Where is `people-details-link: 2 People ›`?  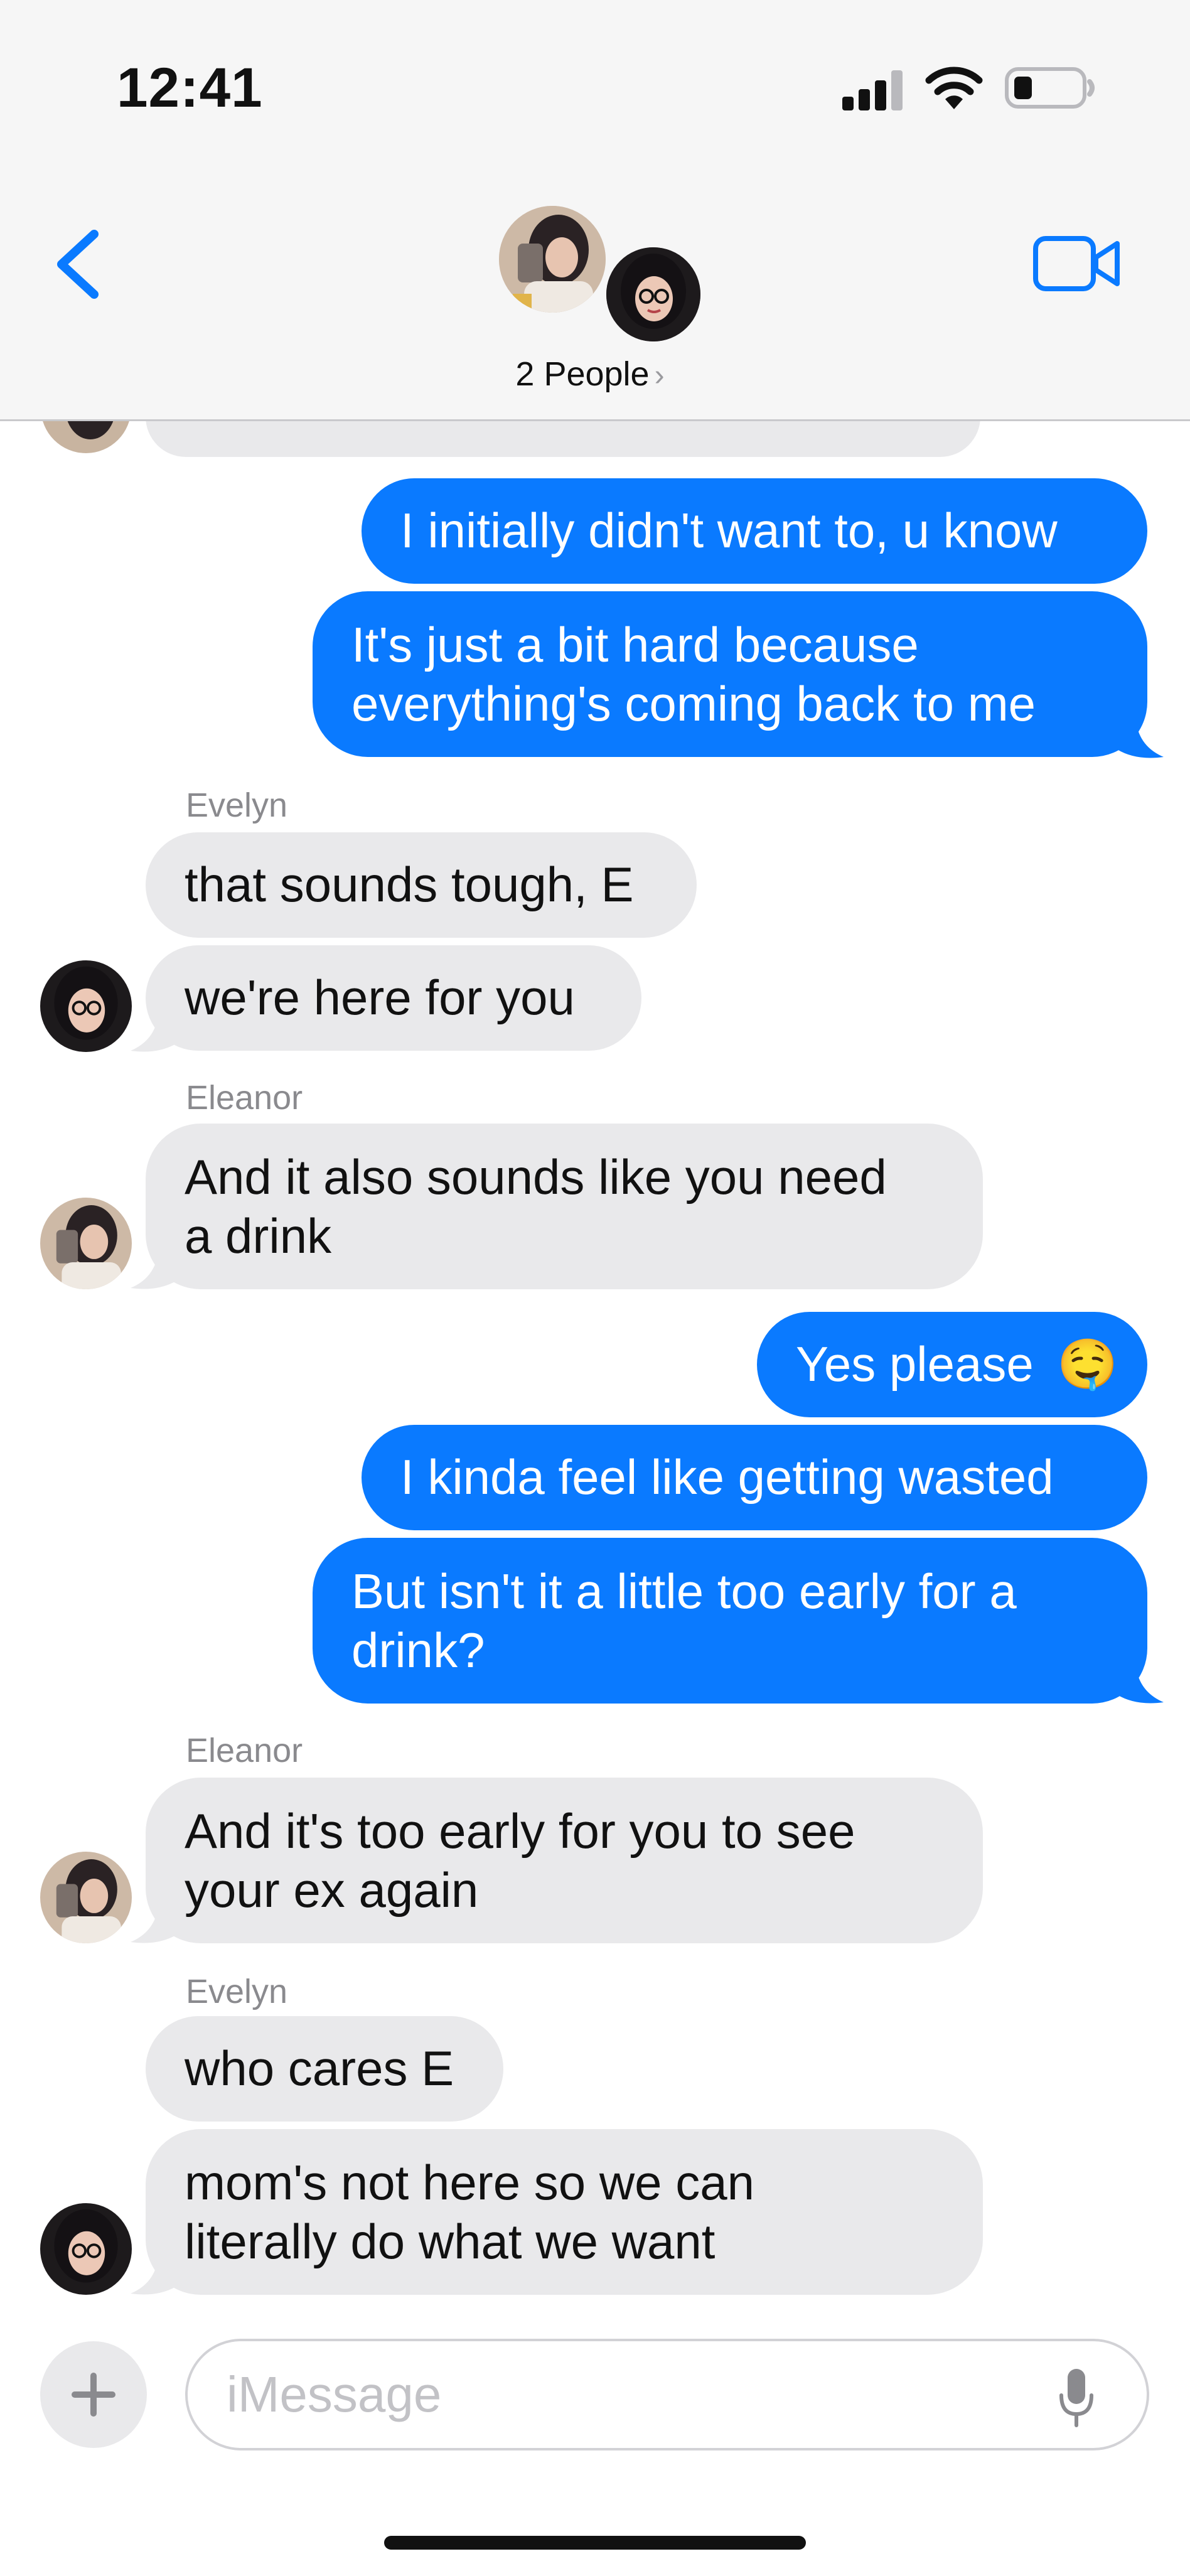 people-details-link: 2 People › is located at coordinates (590, 374).